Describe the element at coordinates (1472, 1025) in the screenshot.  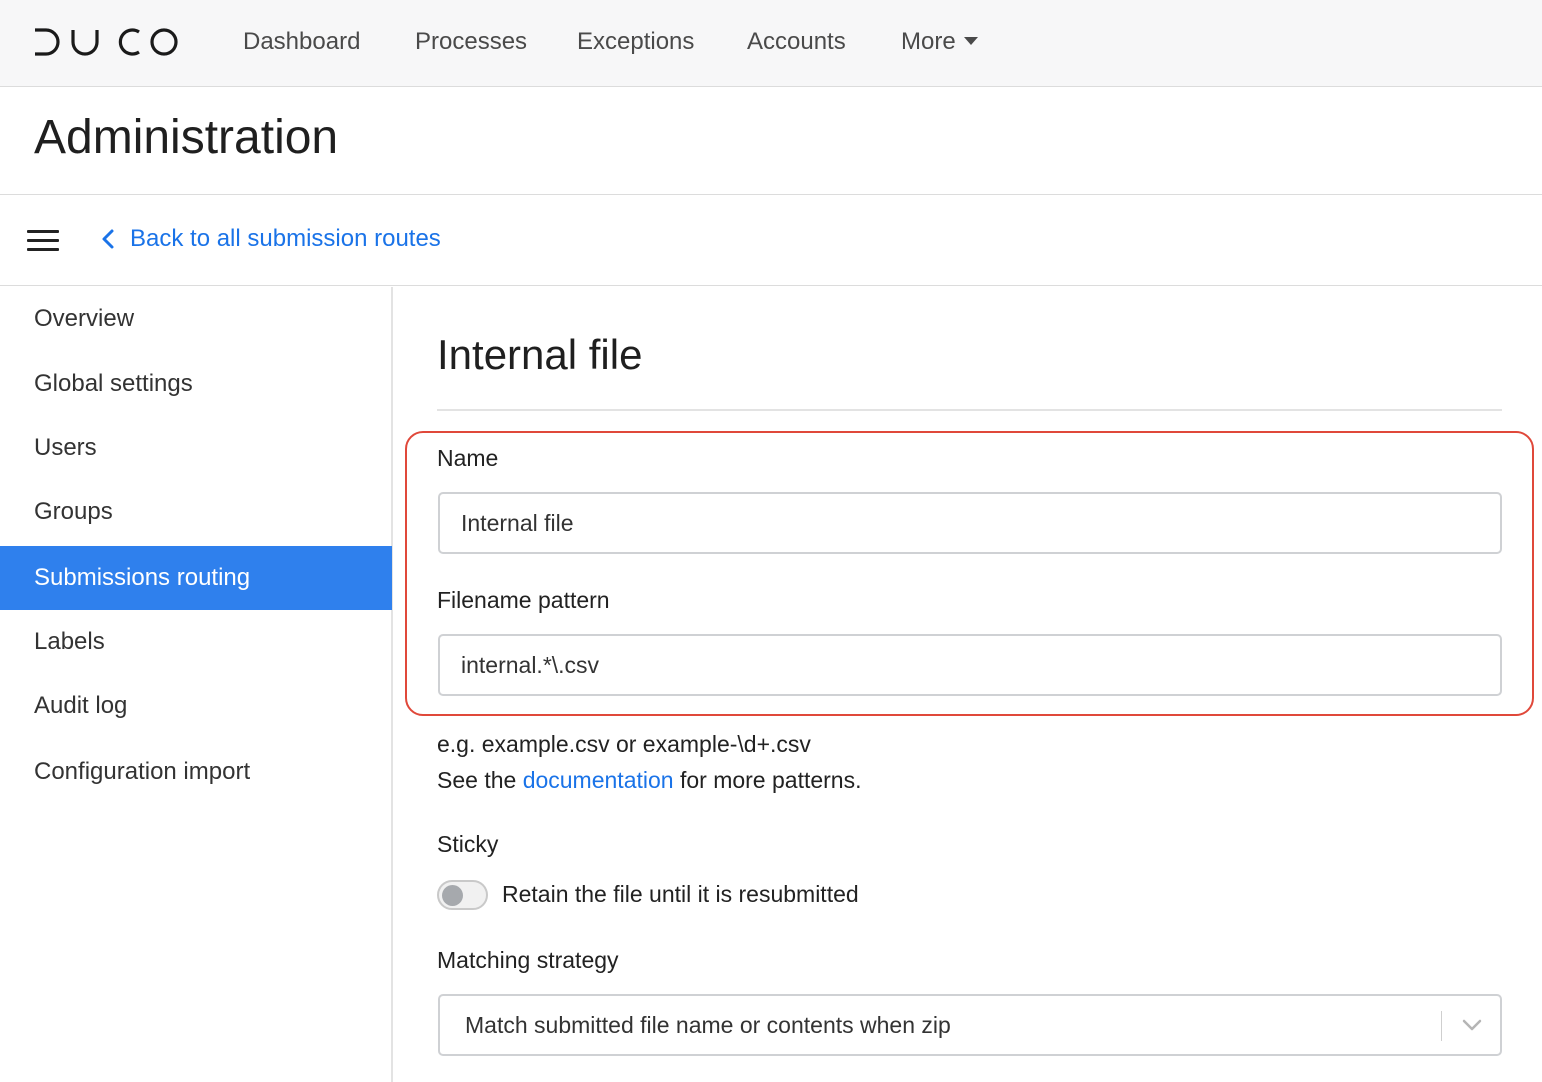
I see `chevron-down-icon` at that location.